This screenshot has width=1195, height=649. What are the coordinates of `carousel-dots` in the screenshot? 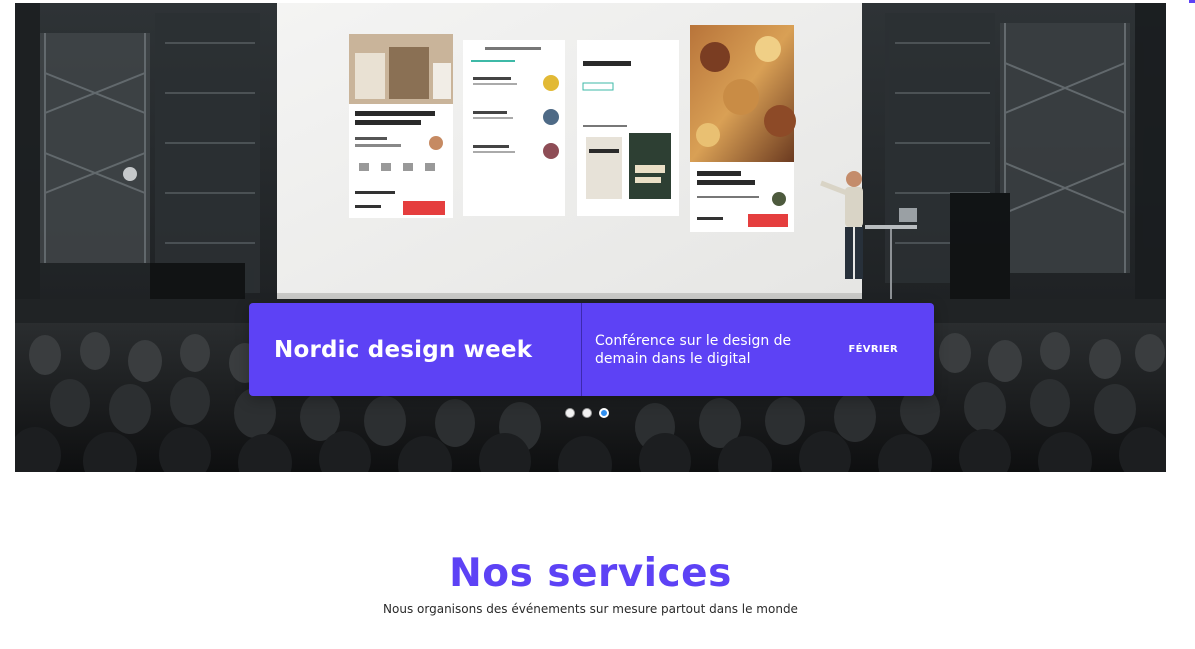 It's located at (587, 413).